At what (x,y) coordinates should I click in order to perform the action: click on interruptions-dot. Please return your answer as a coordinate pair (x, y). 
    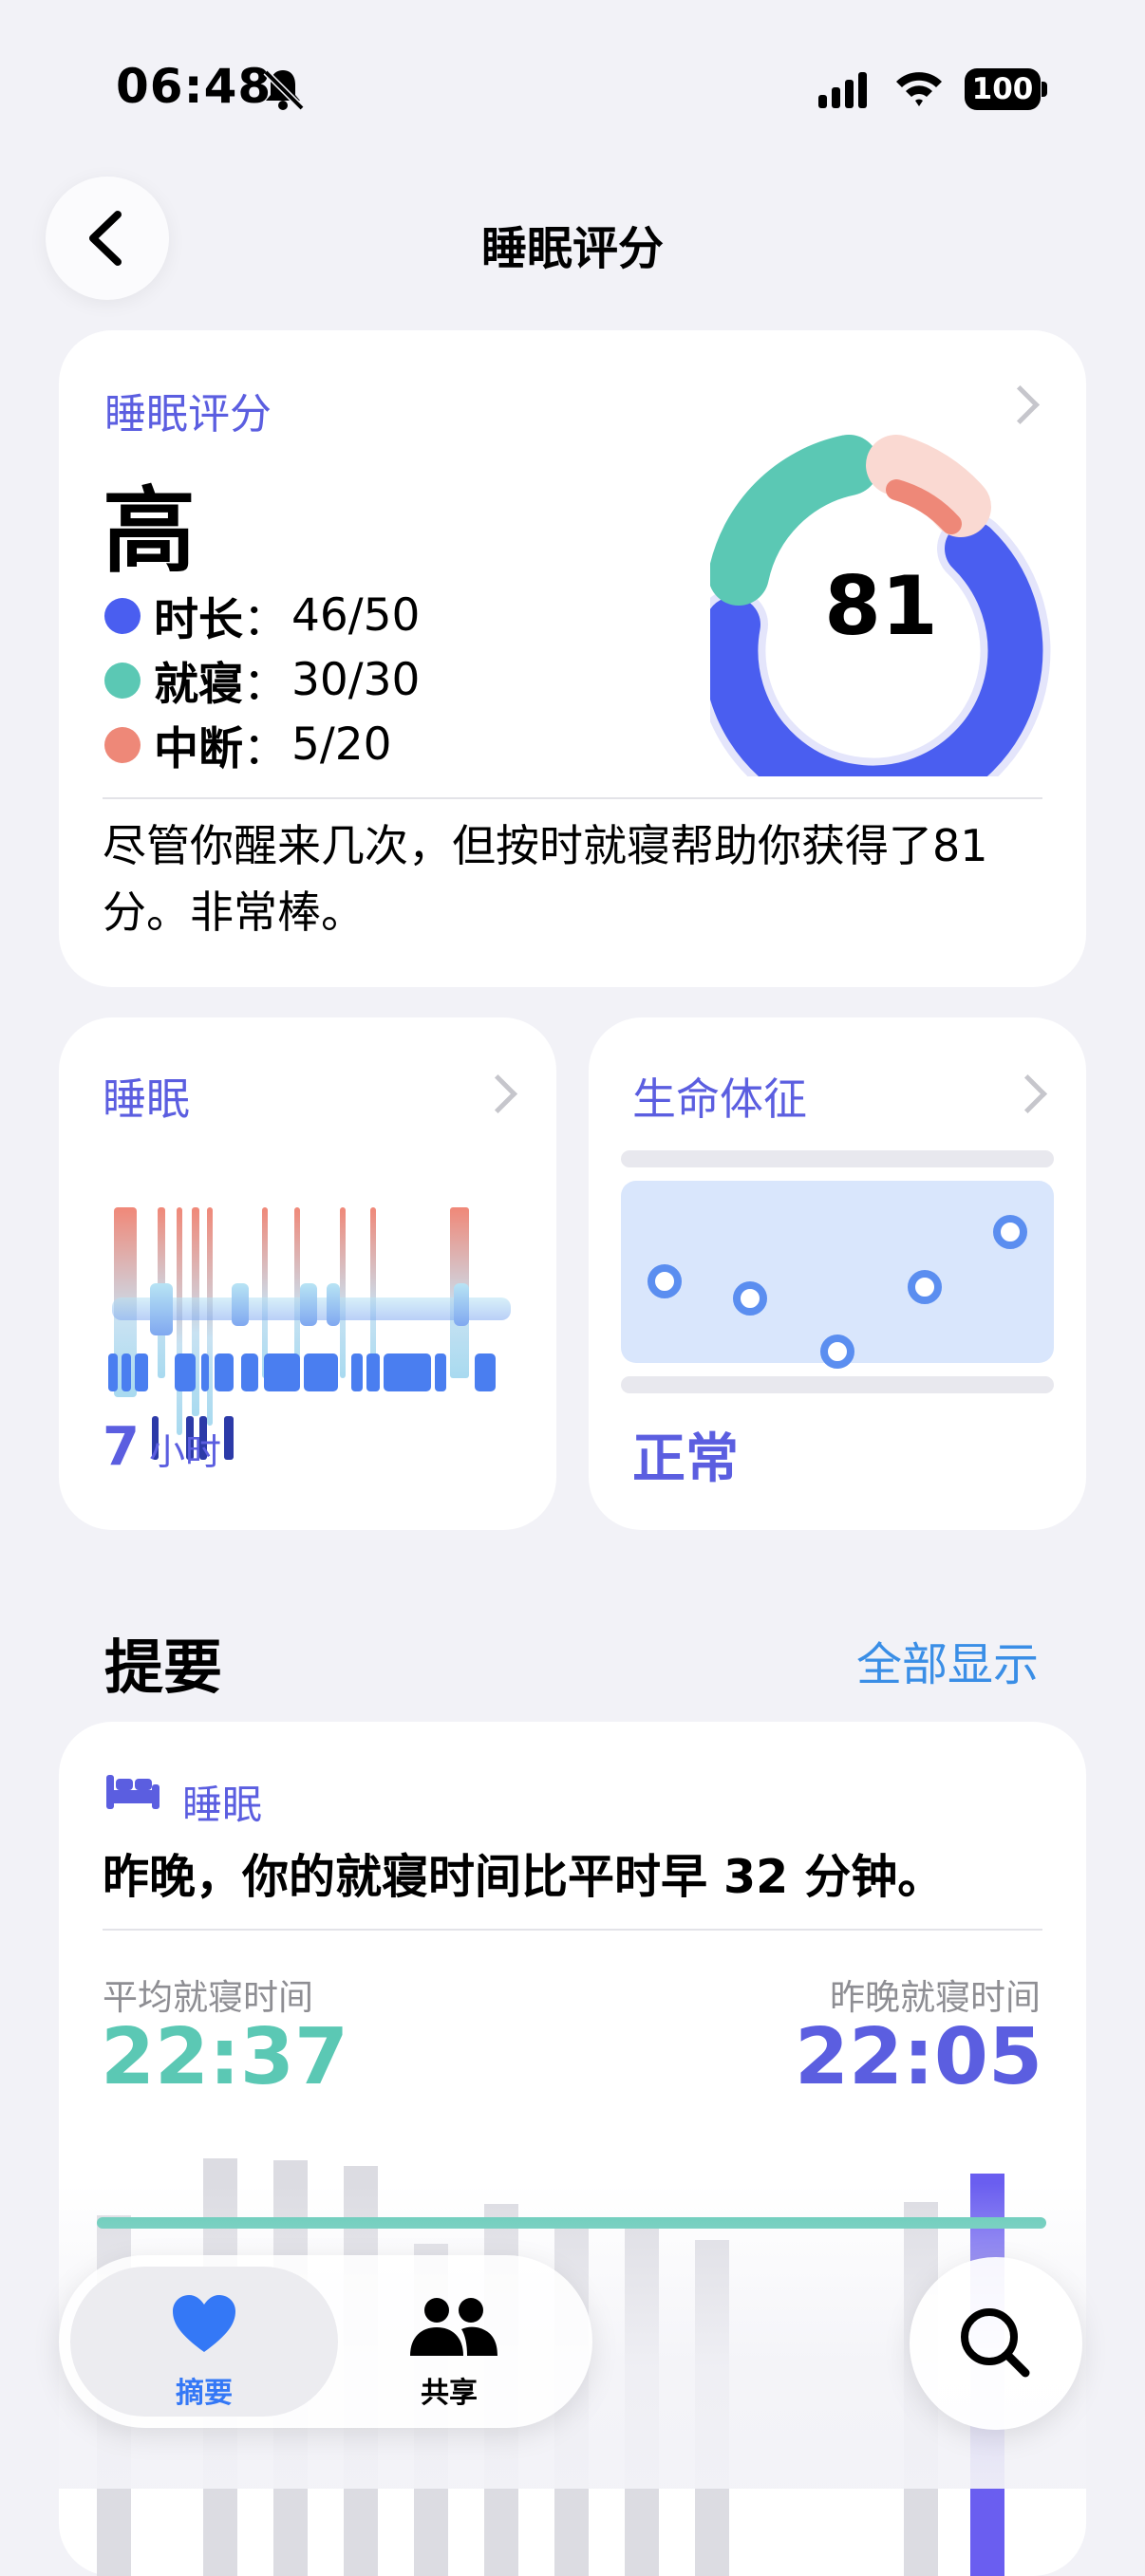
    Looking at the image, I should click on (122, 744).